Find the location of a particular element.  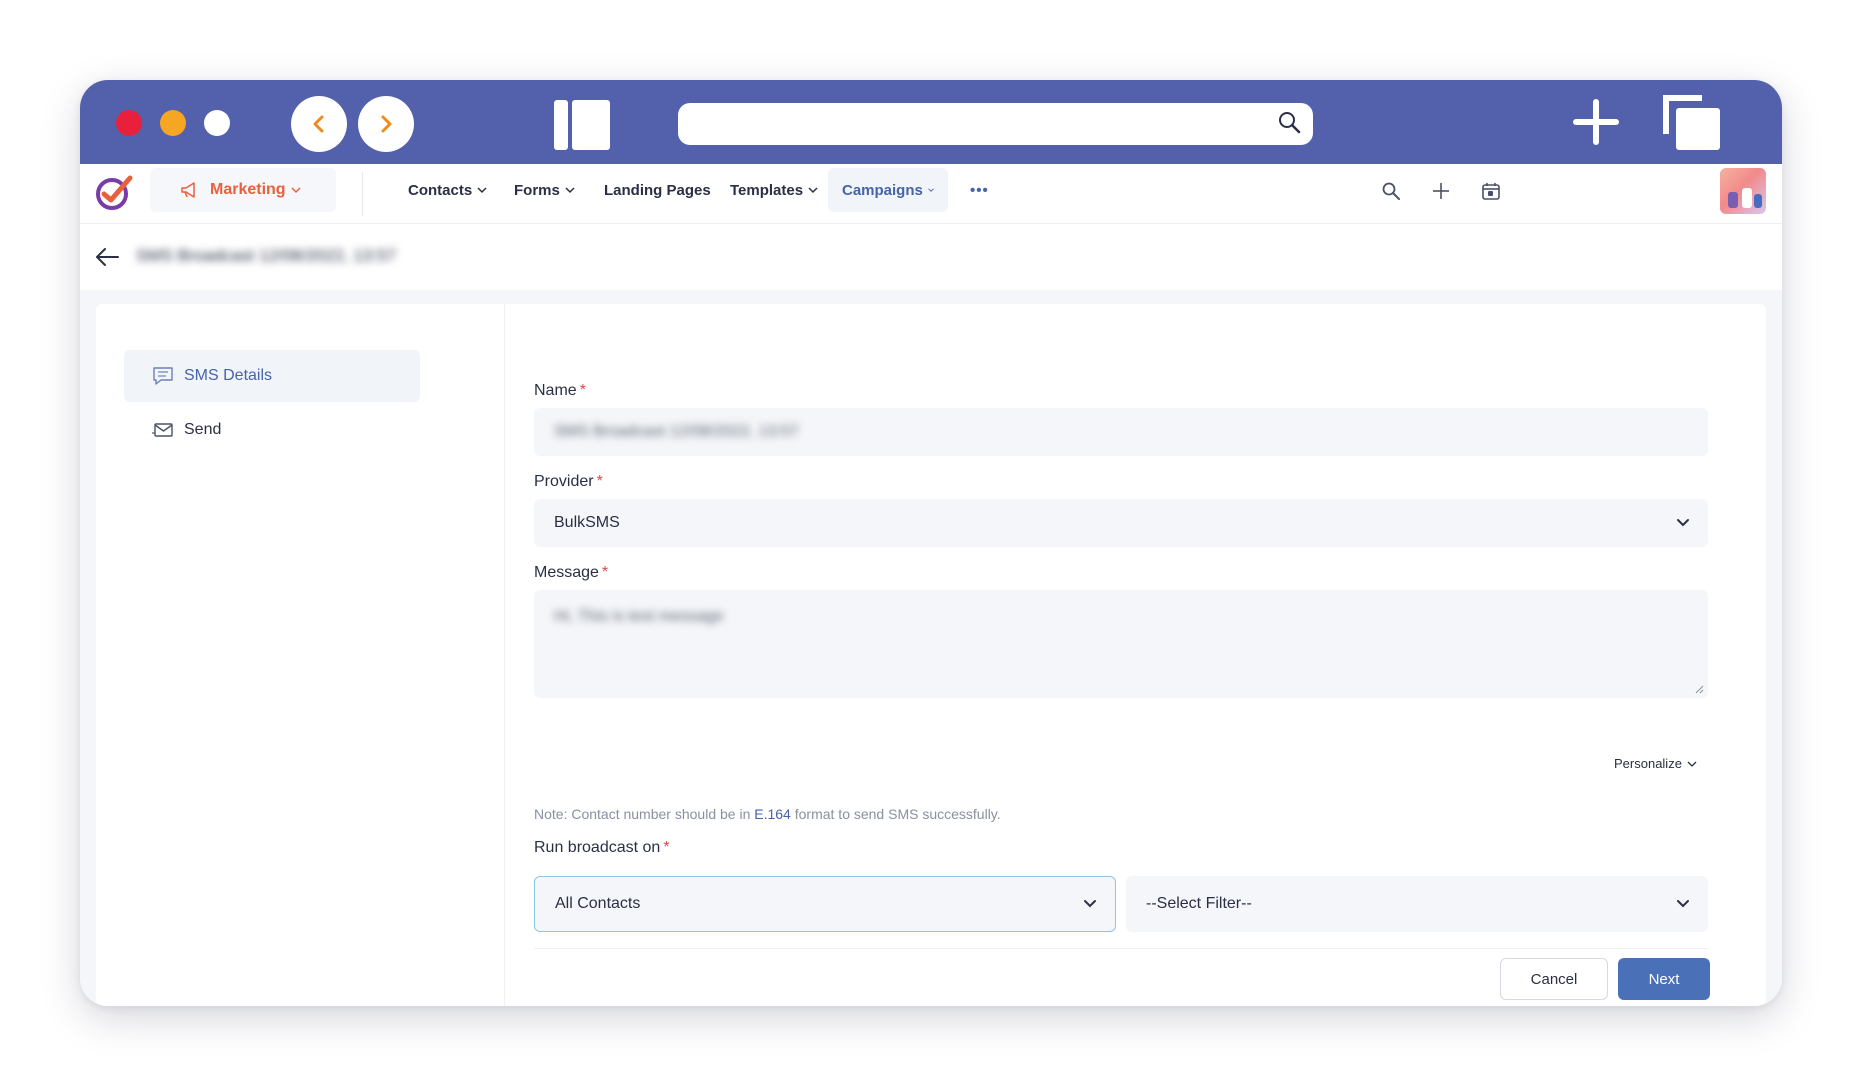

e164-link: E.164 is located at coordinates (772, 814).